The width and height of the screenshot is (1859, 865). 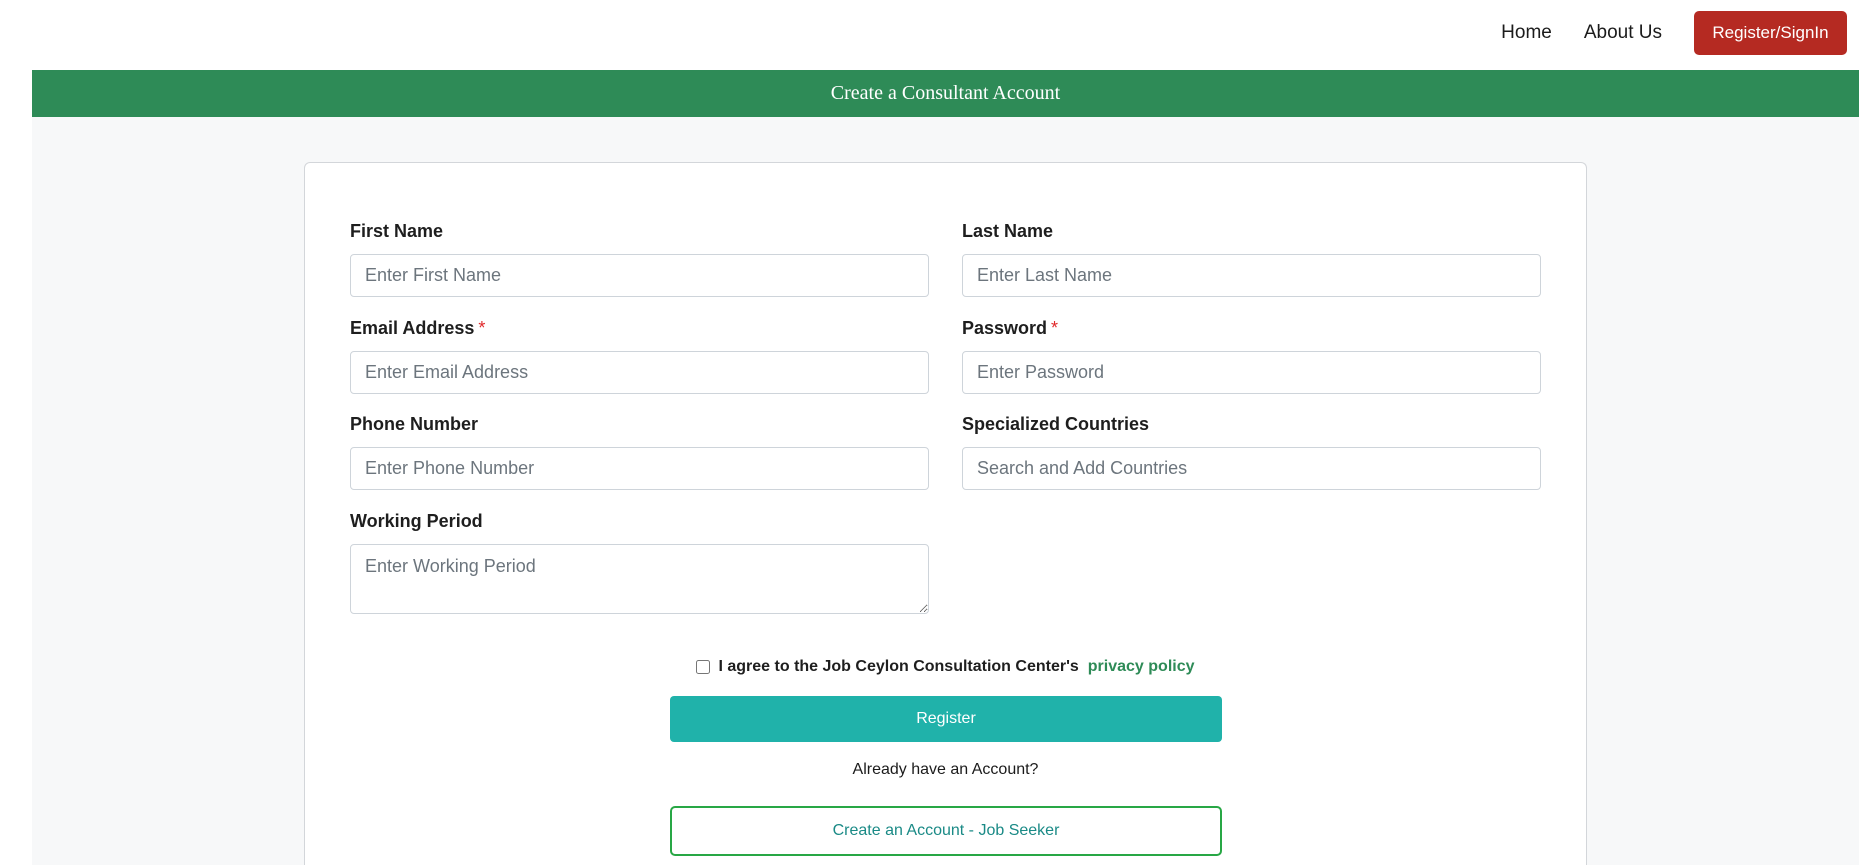 What do you see at coordinates (1526, 33) in the screenshot?
I see `nav-home-link: Home` at bounding box center [1526, 33].